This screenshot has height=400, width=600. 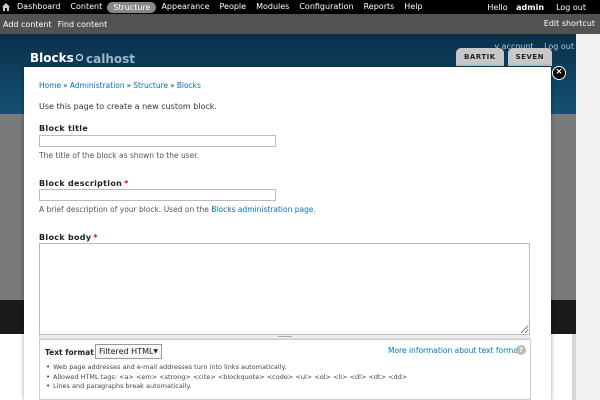 I want to click on text-format-selected: Filtered HTML, so click(x=126, y=351).